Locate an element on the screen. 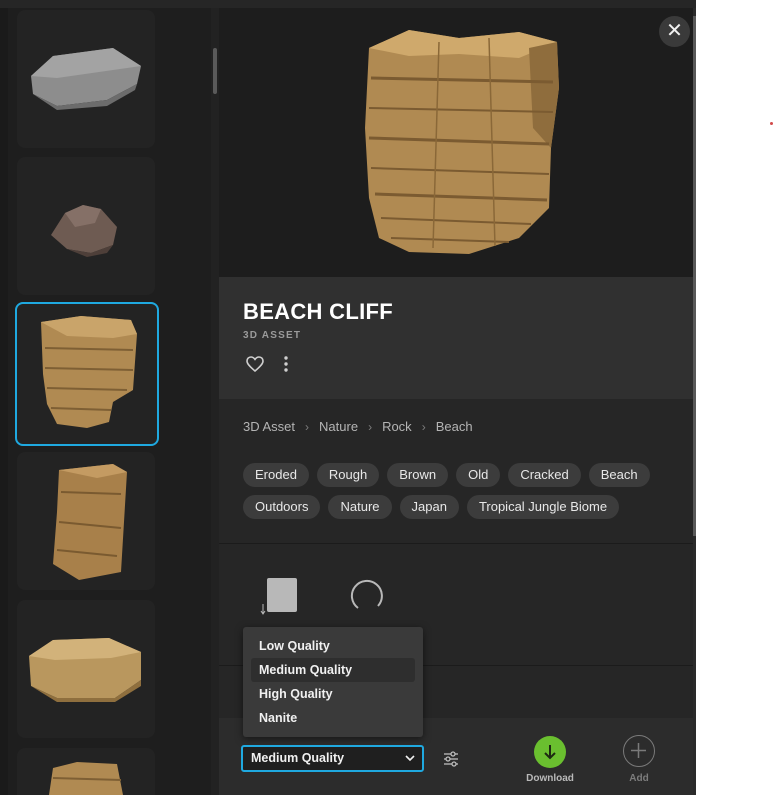 The width and height of the screenshot is (775, 795). asset-thumbnail-partial is located at coordinates (86, 771).